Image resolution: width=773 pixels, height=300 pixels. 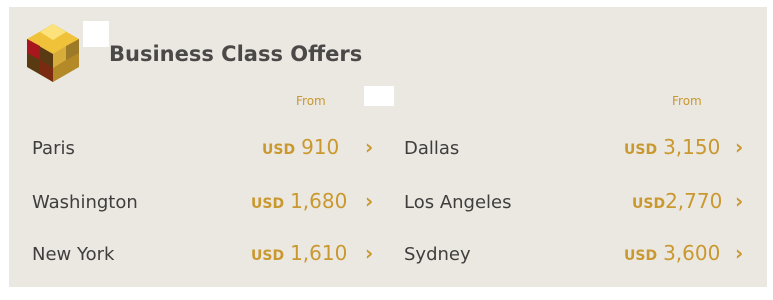 What do you see at coordinates (687, 101) in the screenshot?
I see `from-label-right: From` at bounding box center [687, 101].